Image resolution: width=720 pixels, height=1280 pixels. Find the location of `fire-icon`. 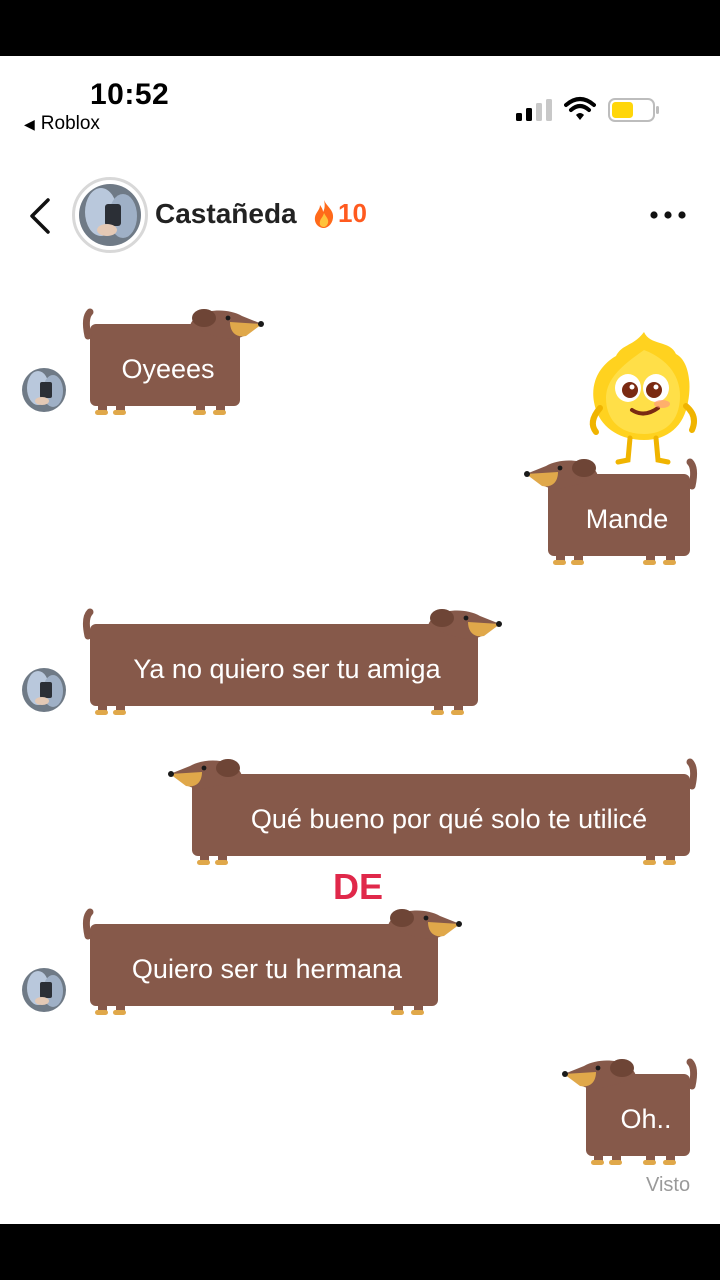

fire-icon is located at coordinates (324, 213).